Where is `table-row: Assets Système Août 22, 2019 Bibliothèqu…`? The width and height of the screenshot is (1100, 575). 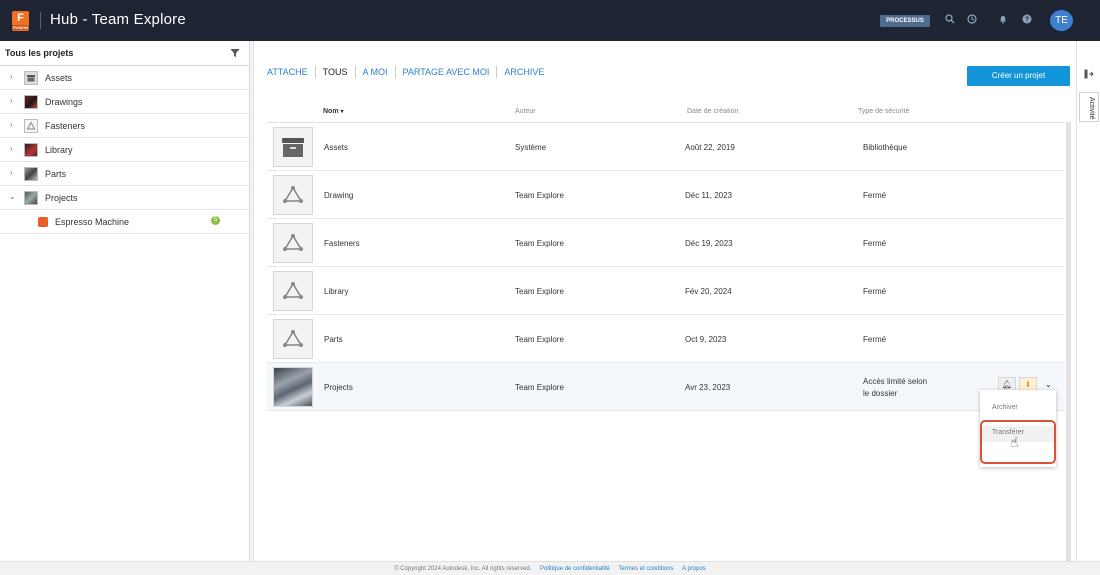
table-row: Assets Système Août 22, 2019 Bibliothèqu… is located at coordinates (666, 147).